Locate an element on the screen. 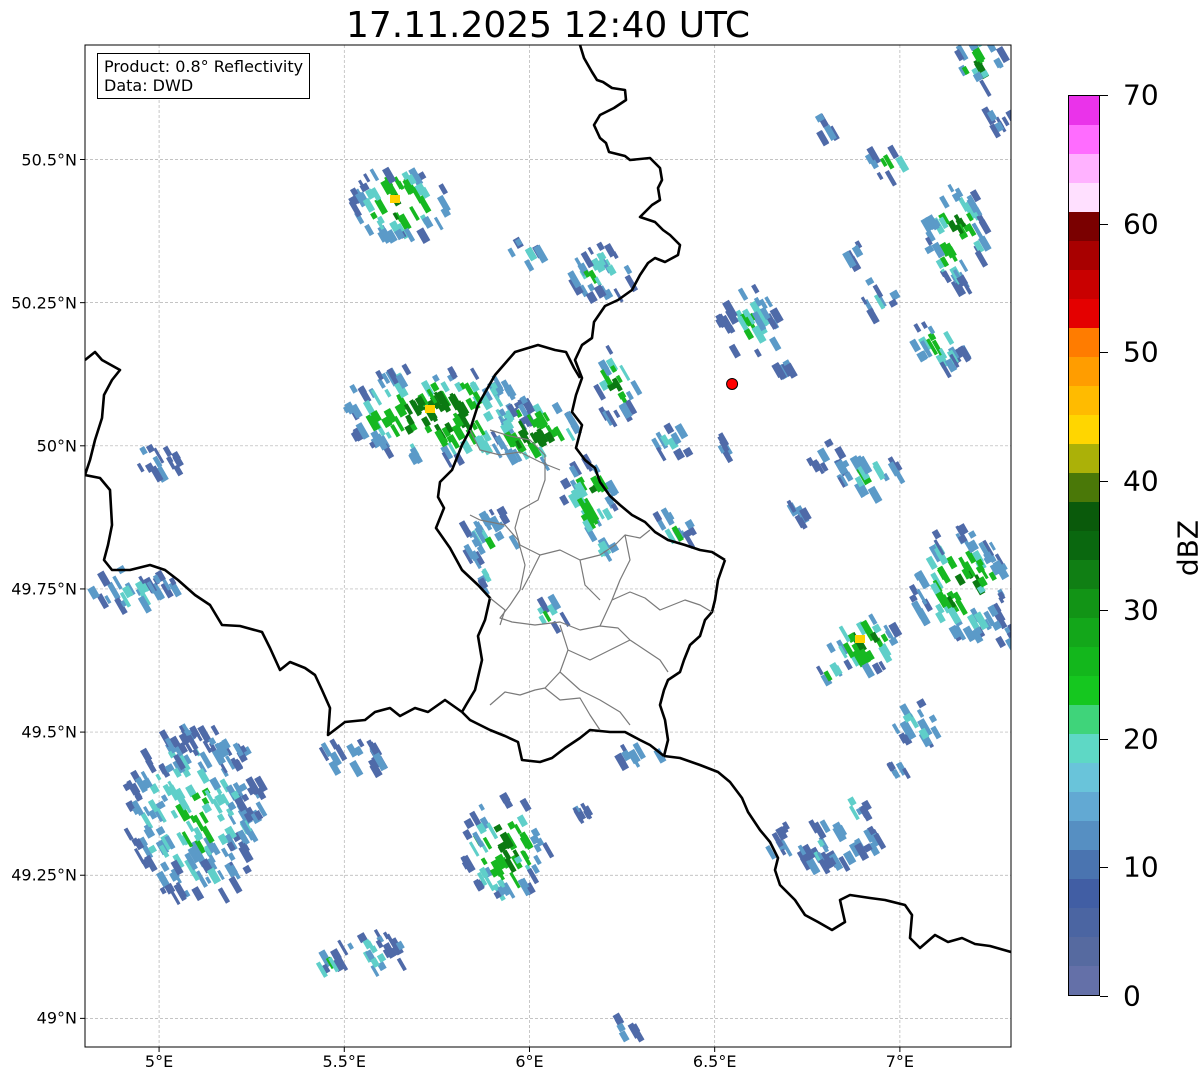 This screenshot has height=1081, width=1202. lon-tick-label: 5°E is located at coordinates (159, 1061).